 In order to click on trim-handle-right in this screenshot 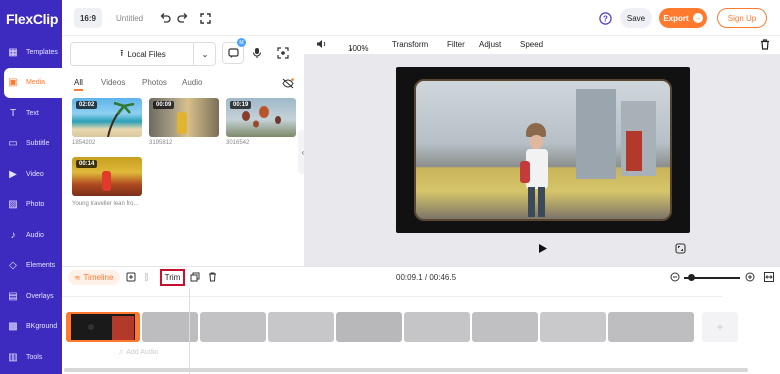, I will do `click(136, 327)`.